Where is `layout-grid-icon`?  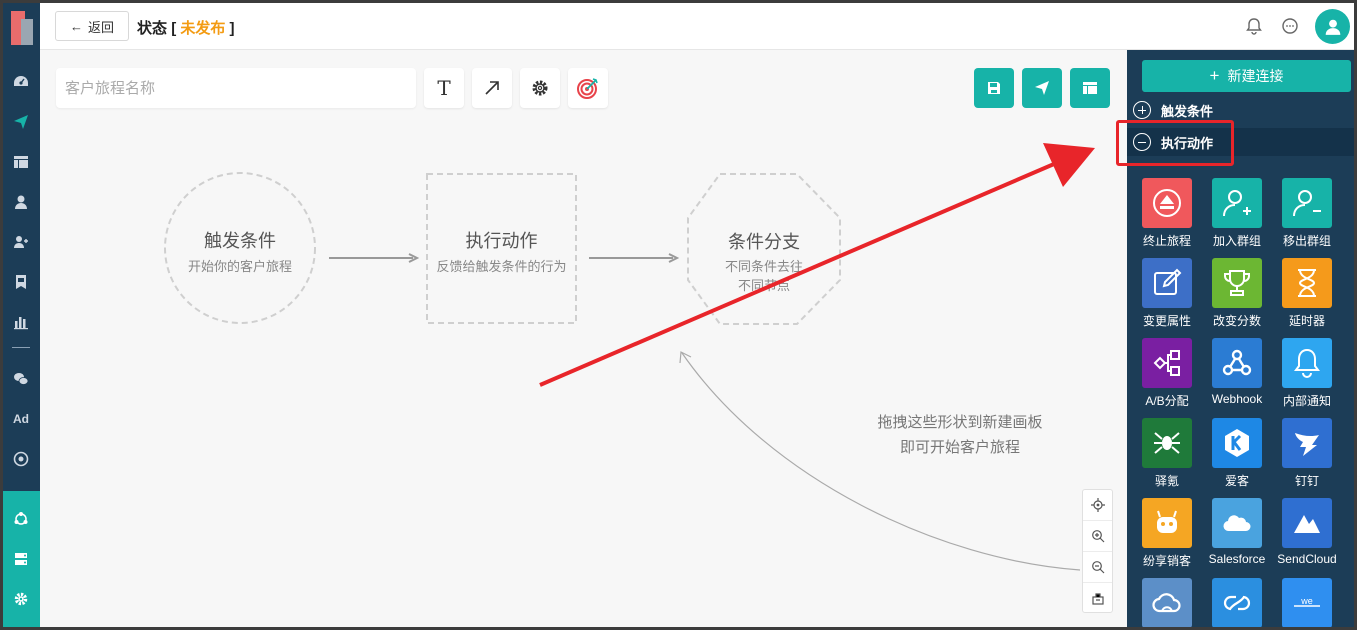 layout-grid-icon is located at coordinates (1090, 88).